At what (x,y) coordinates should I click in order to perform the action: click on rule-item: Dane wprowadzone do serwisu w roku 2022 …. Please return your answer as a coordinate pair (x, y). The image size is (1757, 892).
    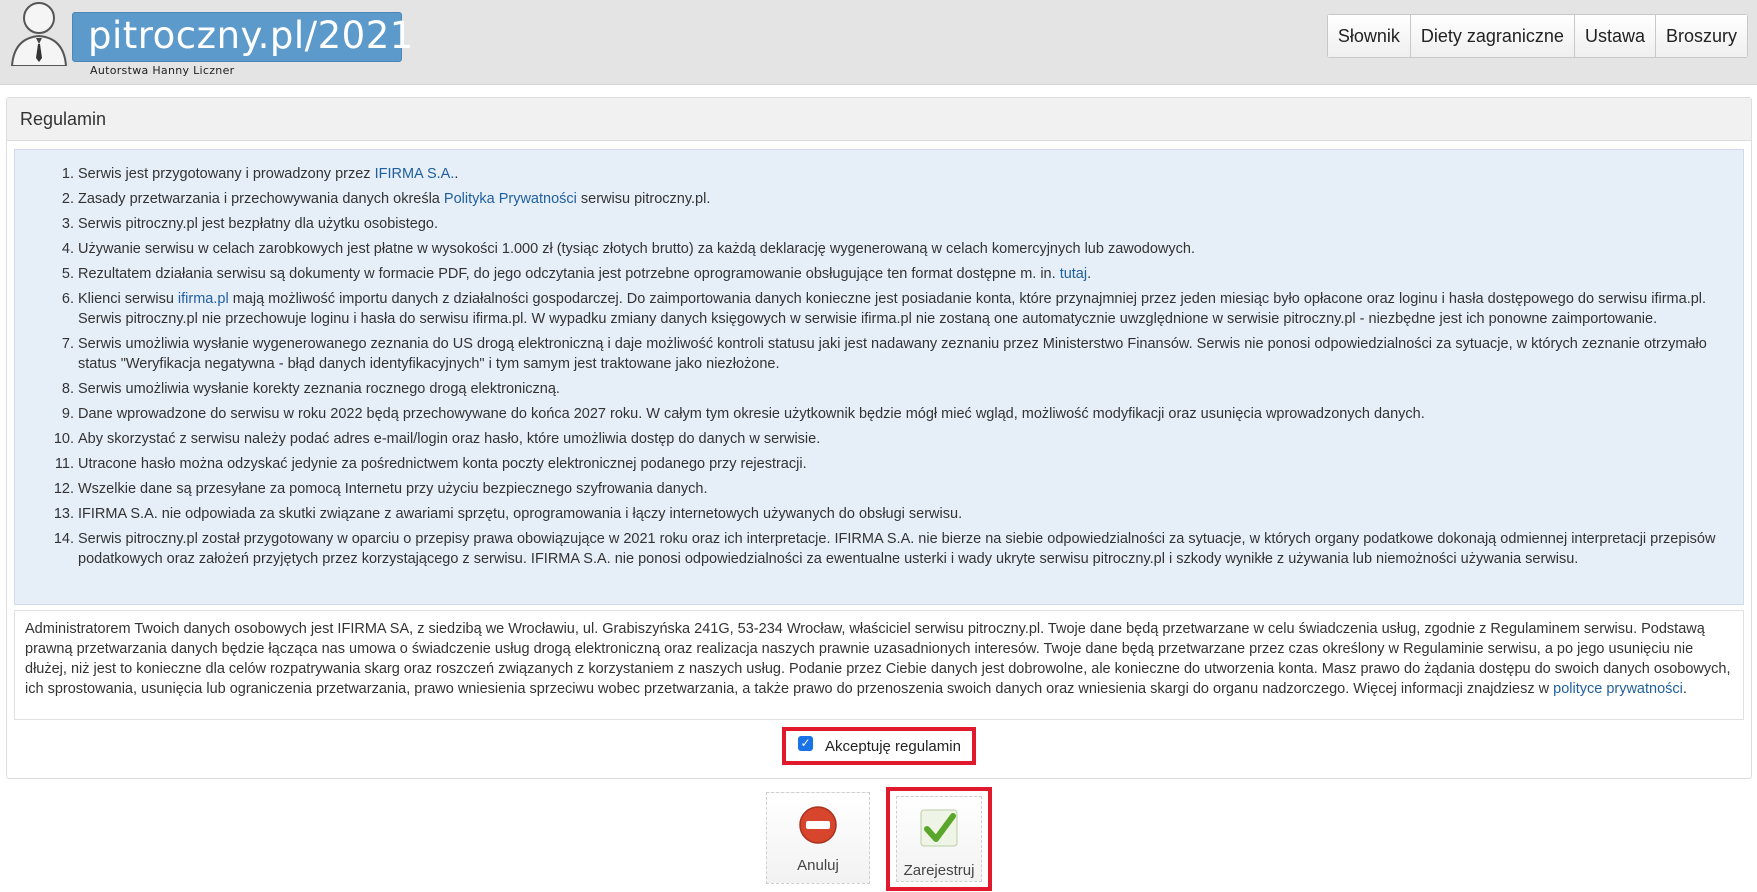
    Looking at the image, I should click on (901, 414).